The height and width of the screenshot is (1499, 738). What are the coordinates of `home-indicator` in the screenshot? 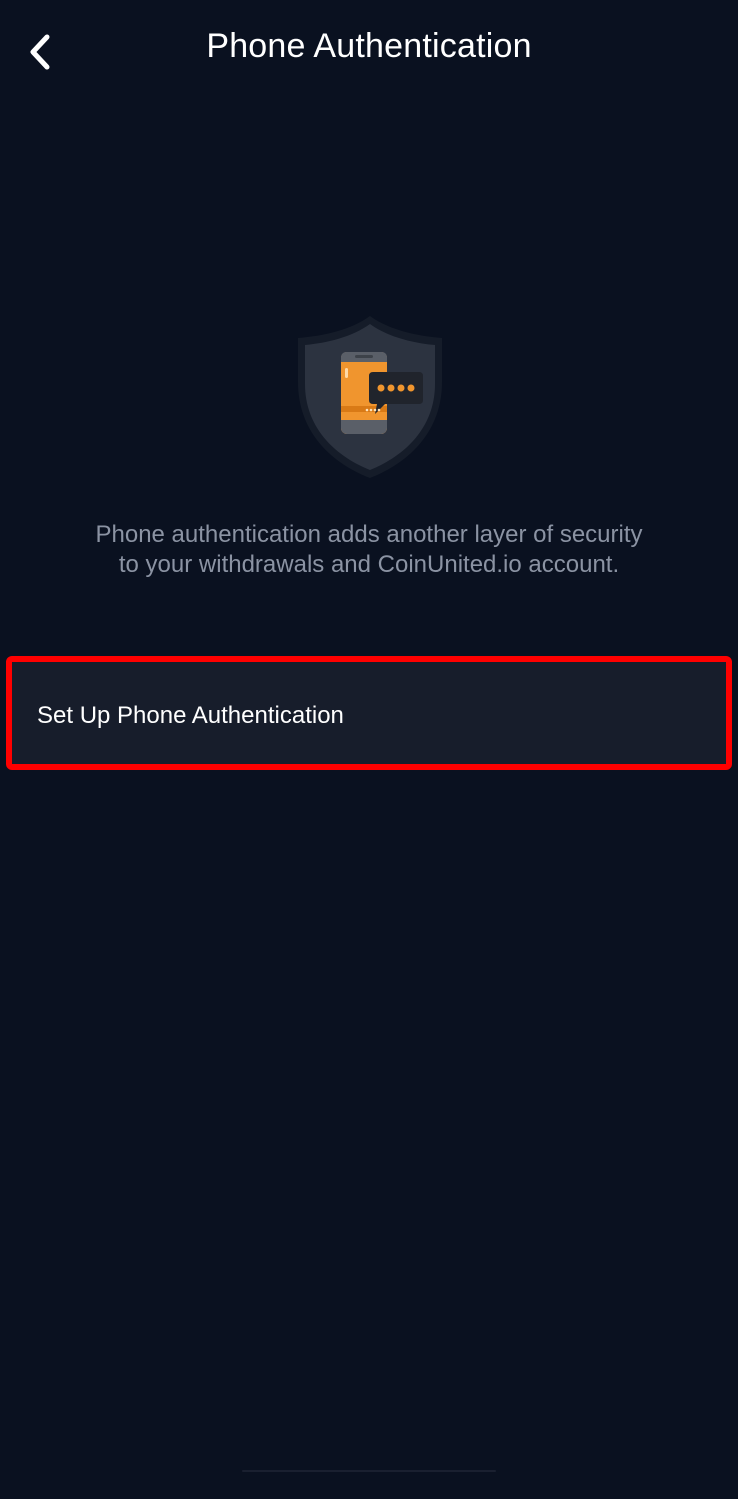 It's located at (369, 1471).